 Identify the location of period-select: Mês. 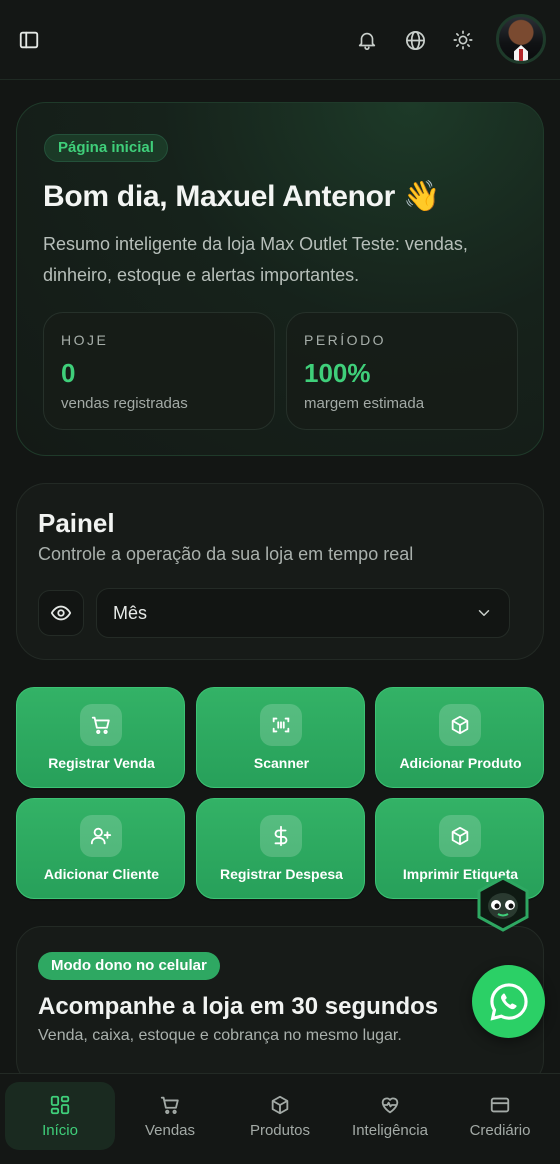
(303, 613).